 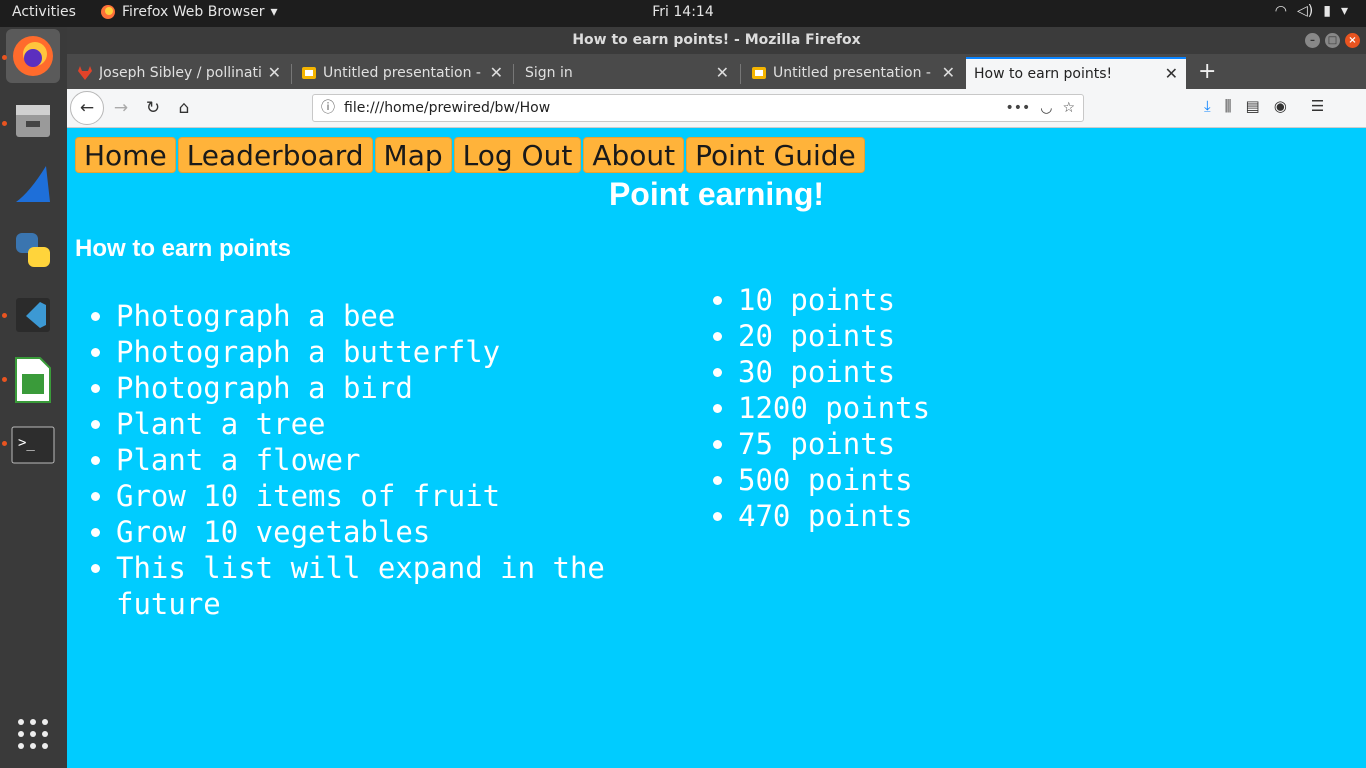 I want to click on forward-button: →, so click(x=121, y=108).